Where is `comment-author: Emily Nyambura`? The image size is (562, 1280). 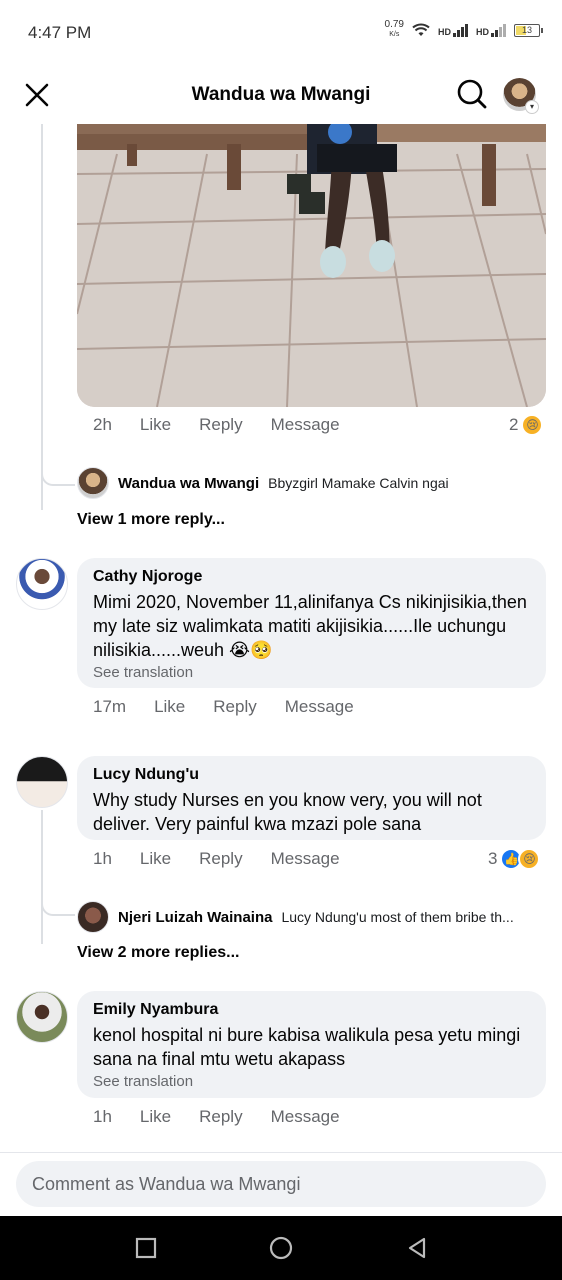
comment-author: Emily Nyambura is located at coordinates (311, 1010).